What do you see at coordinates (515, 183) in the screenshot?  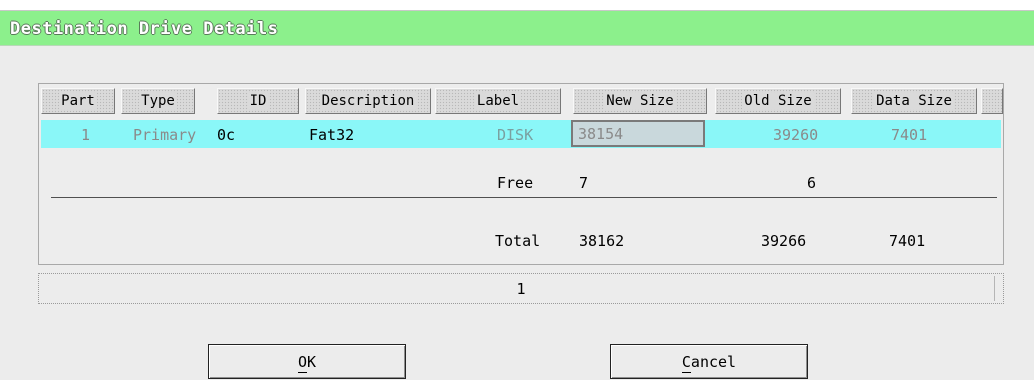 I see `free-label: Free` at bounding box center [515, 183].